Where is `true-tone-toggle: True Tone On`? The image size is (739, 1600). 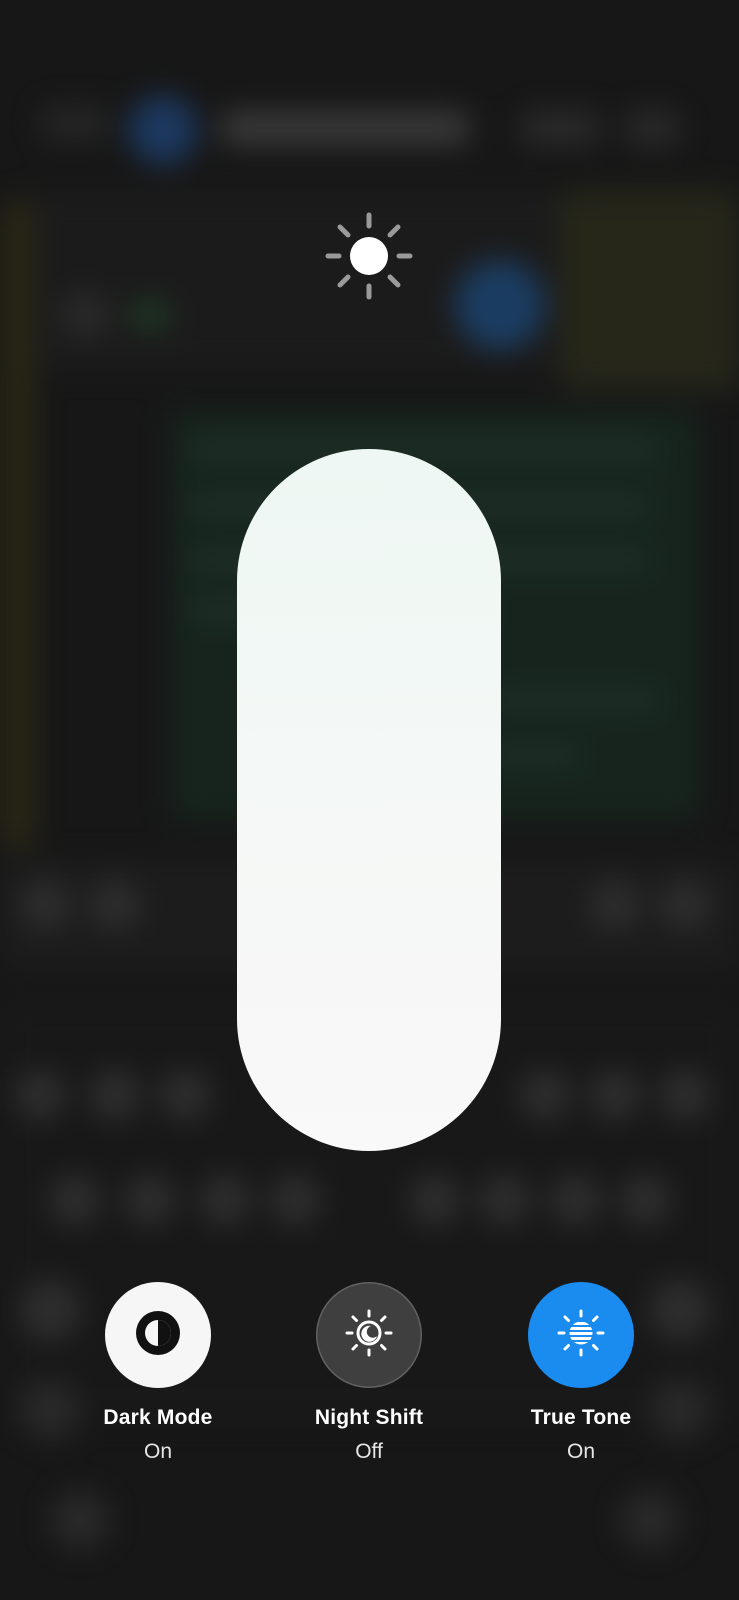
true-tone-toggle: True Tone On is located at coordinates (581, 1373).